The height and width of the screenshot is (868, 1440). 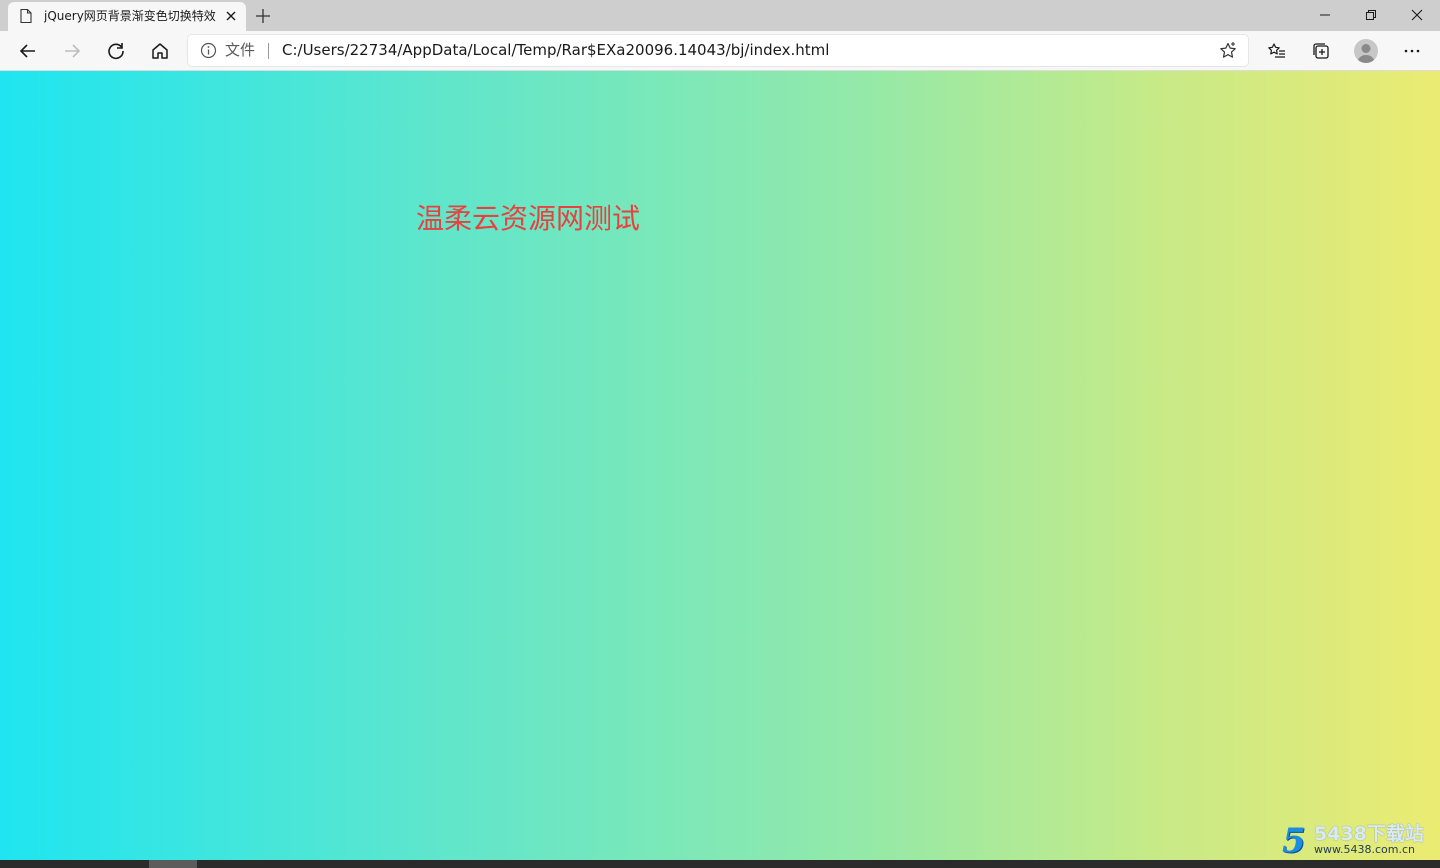 I want to click on forward-icon, so click(x=73, y=51).